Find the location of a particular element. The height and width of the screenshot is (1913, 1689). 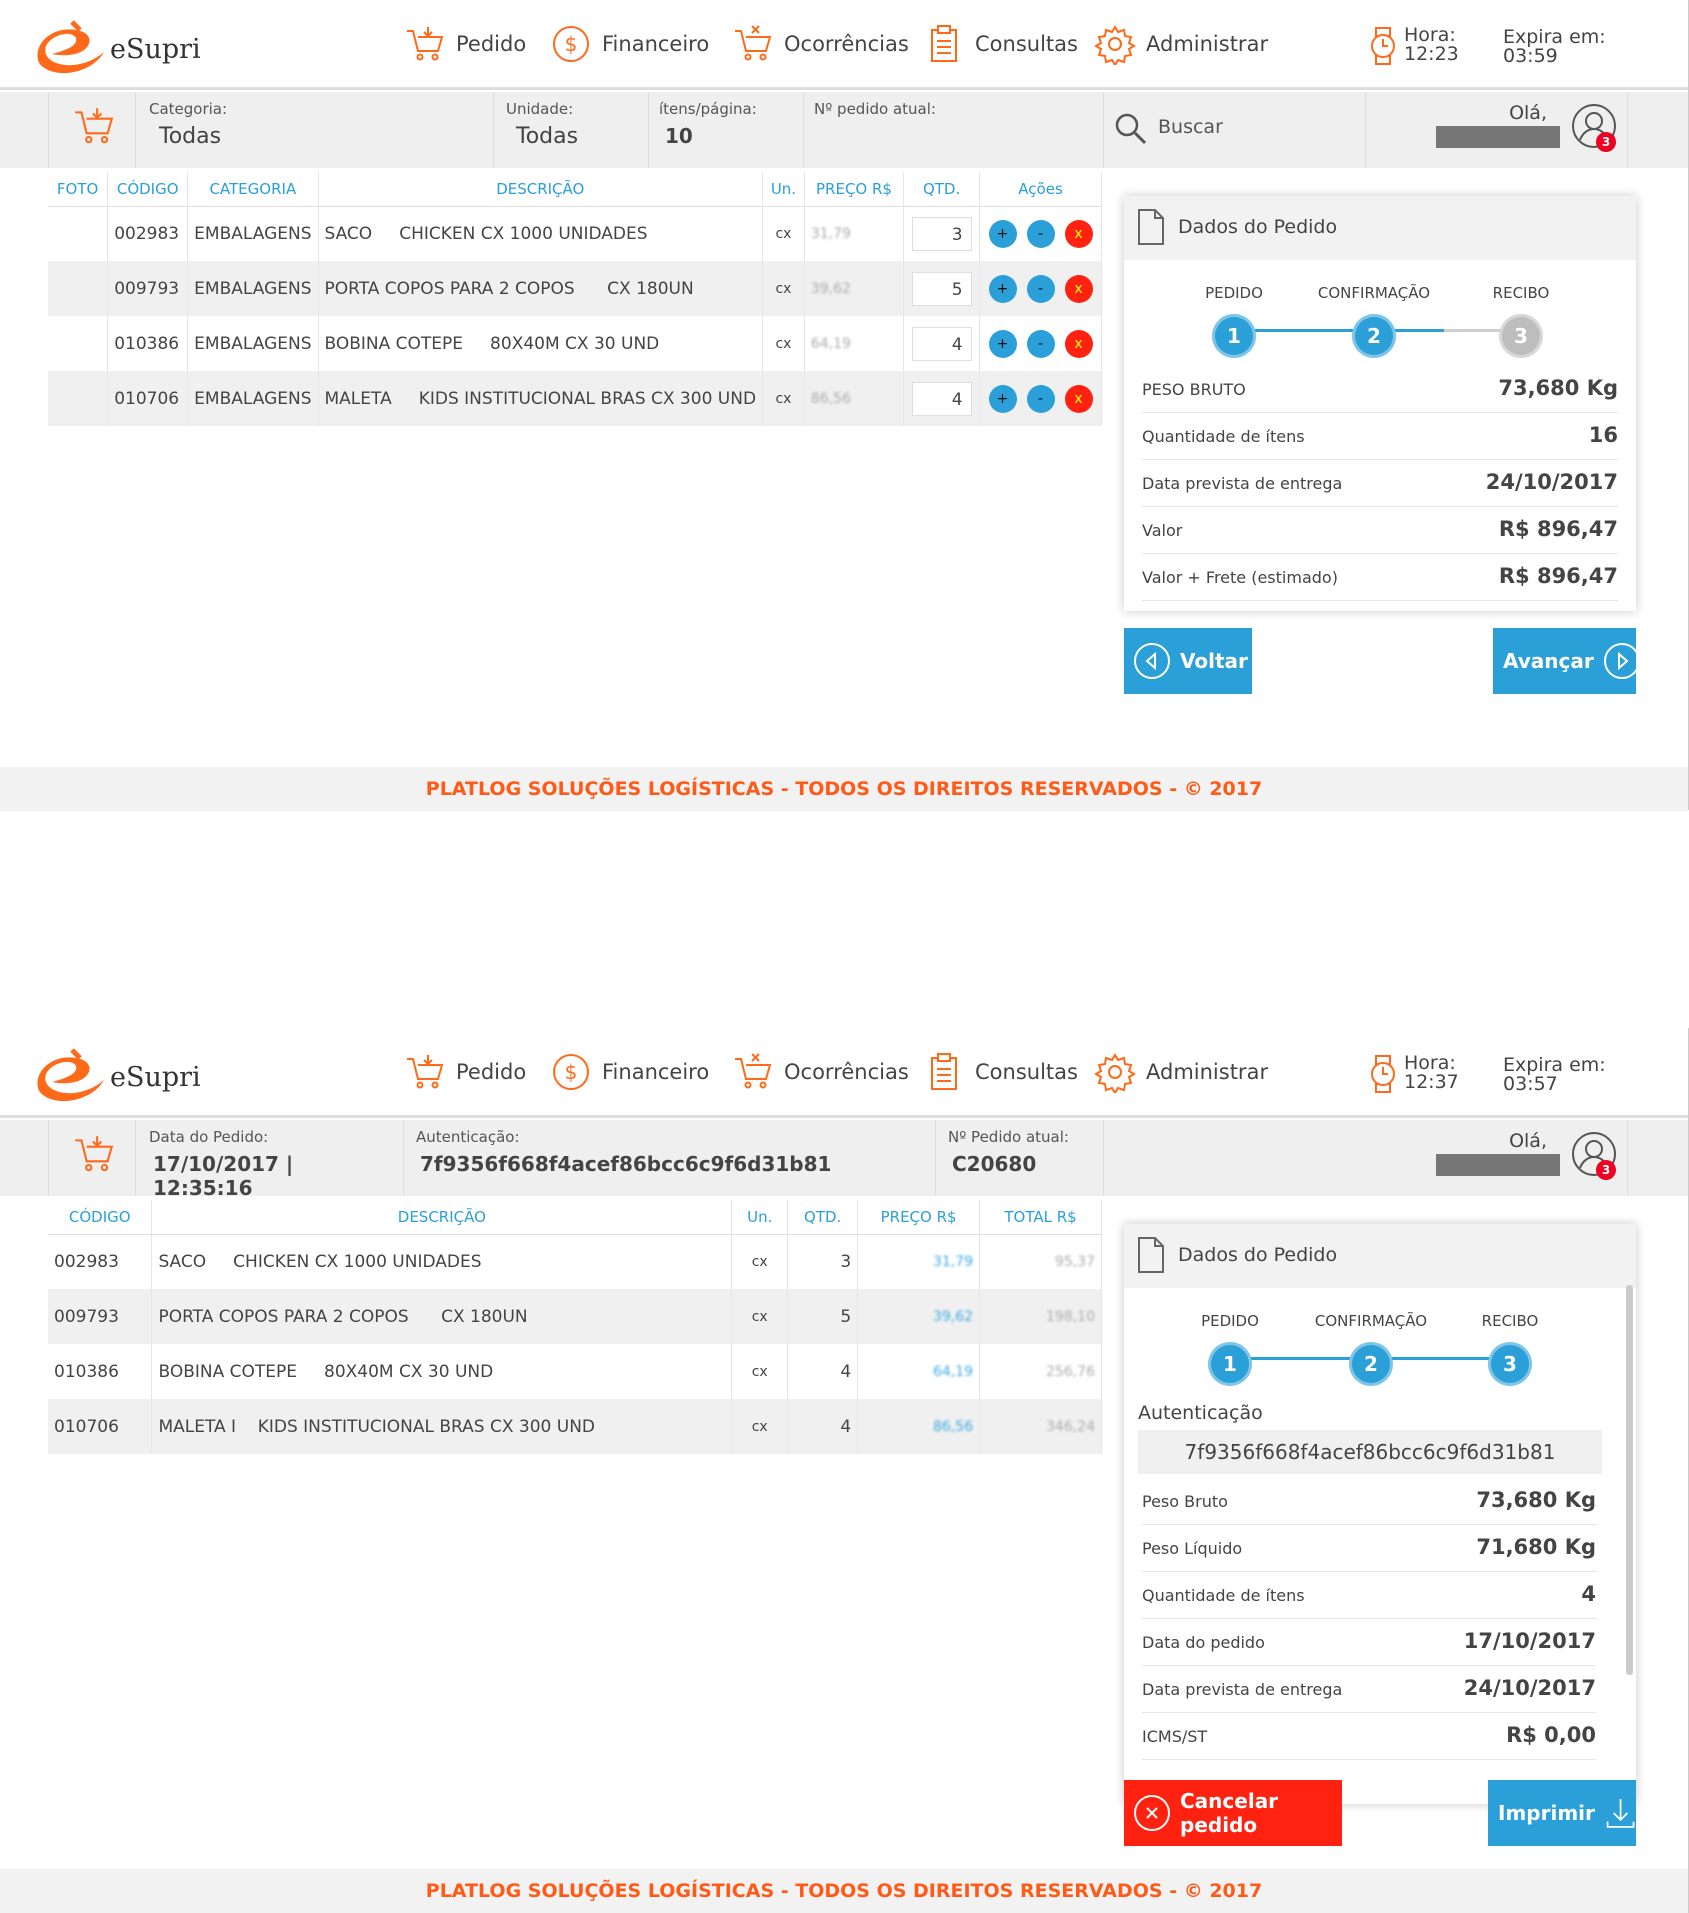

cell-qtd: 4 is located at coordinates (942, 398).